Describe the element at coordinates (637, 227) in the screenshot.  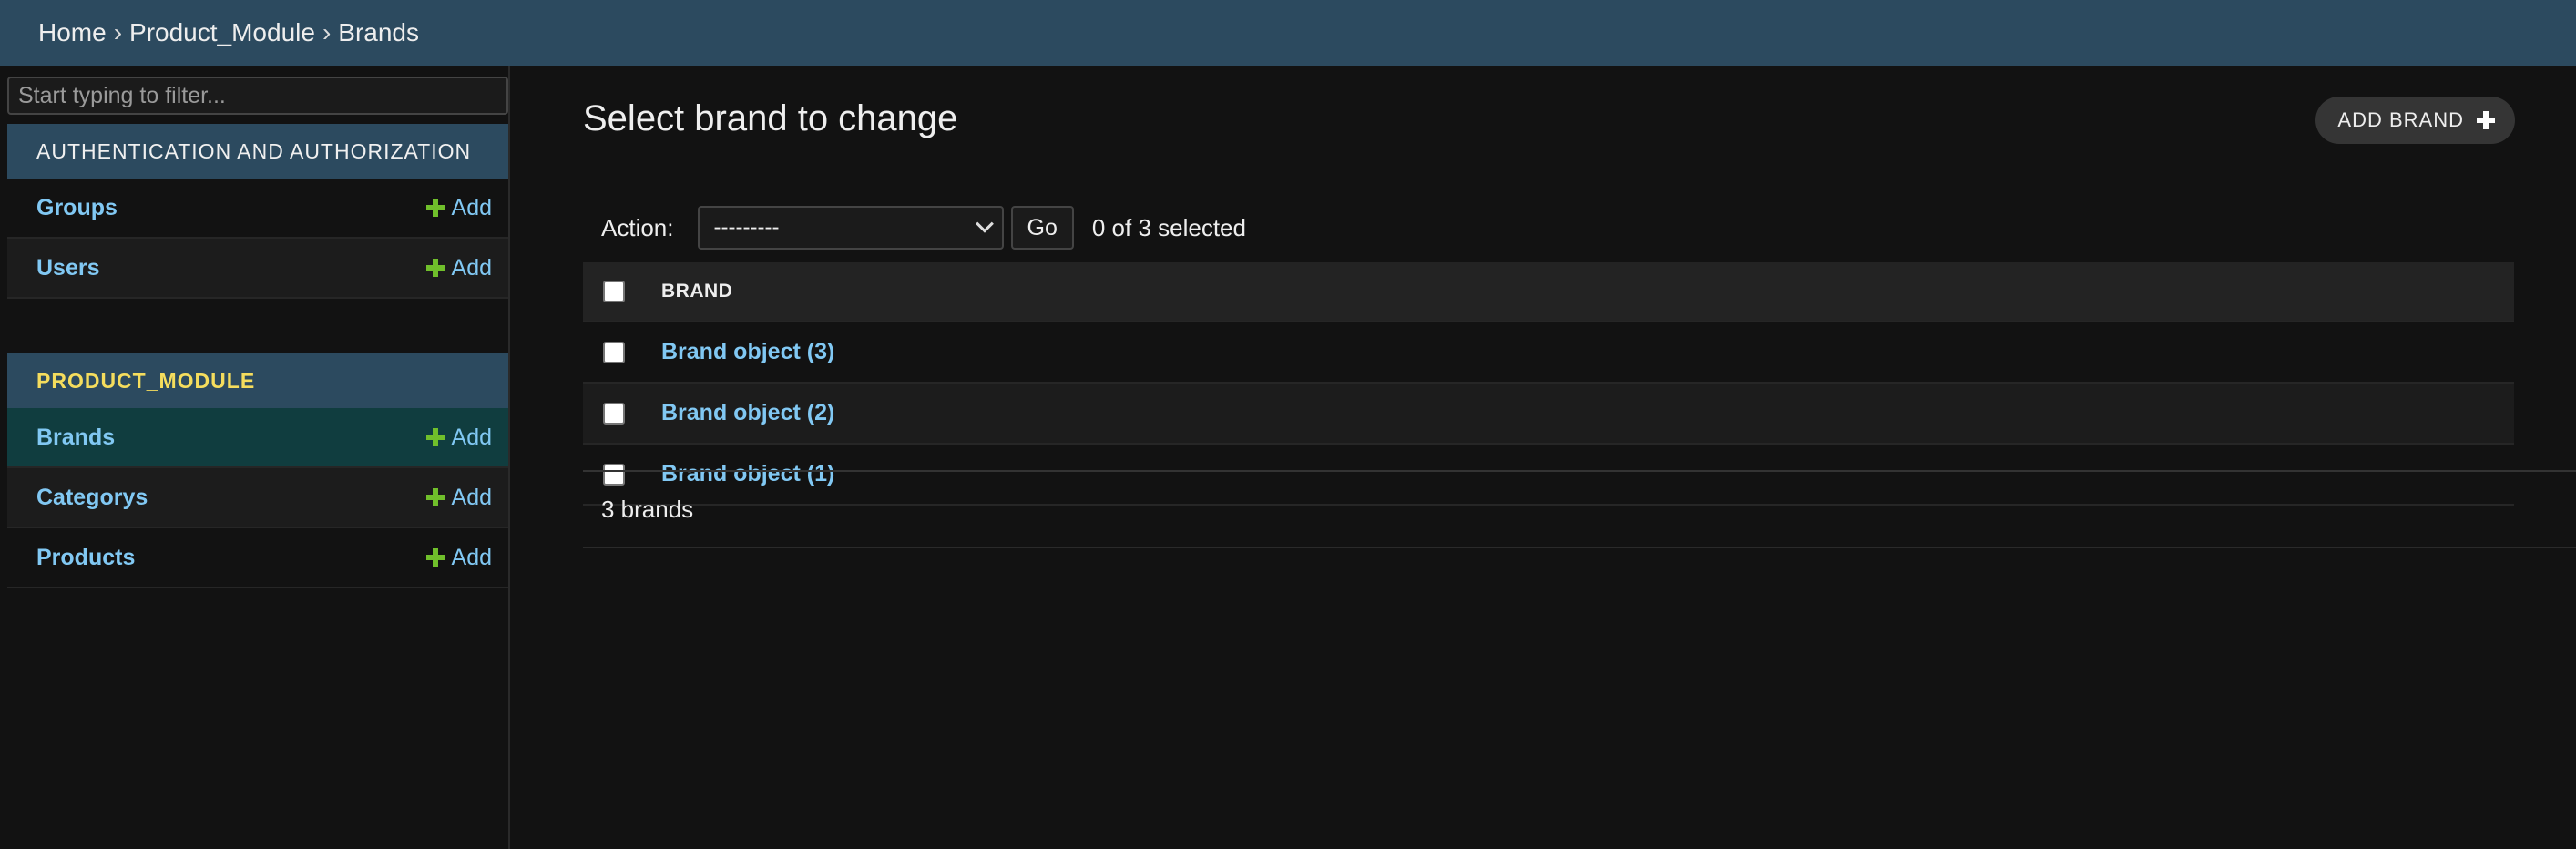
I see `action-label: Action:` at that location.